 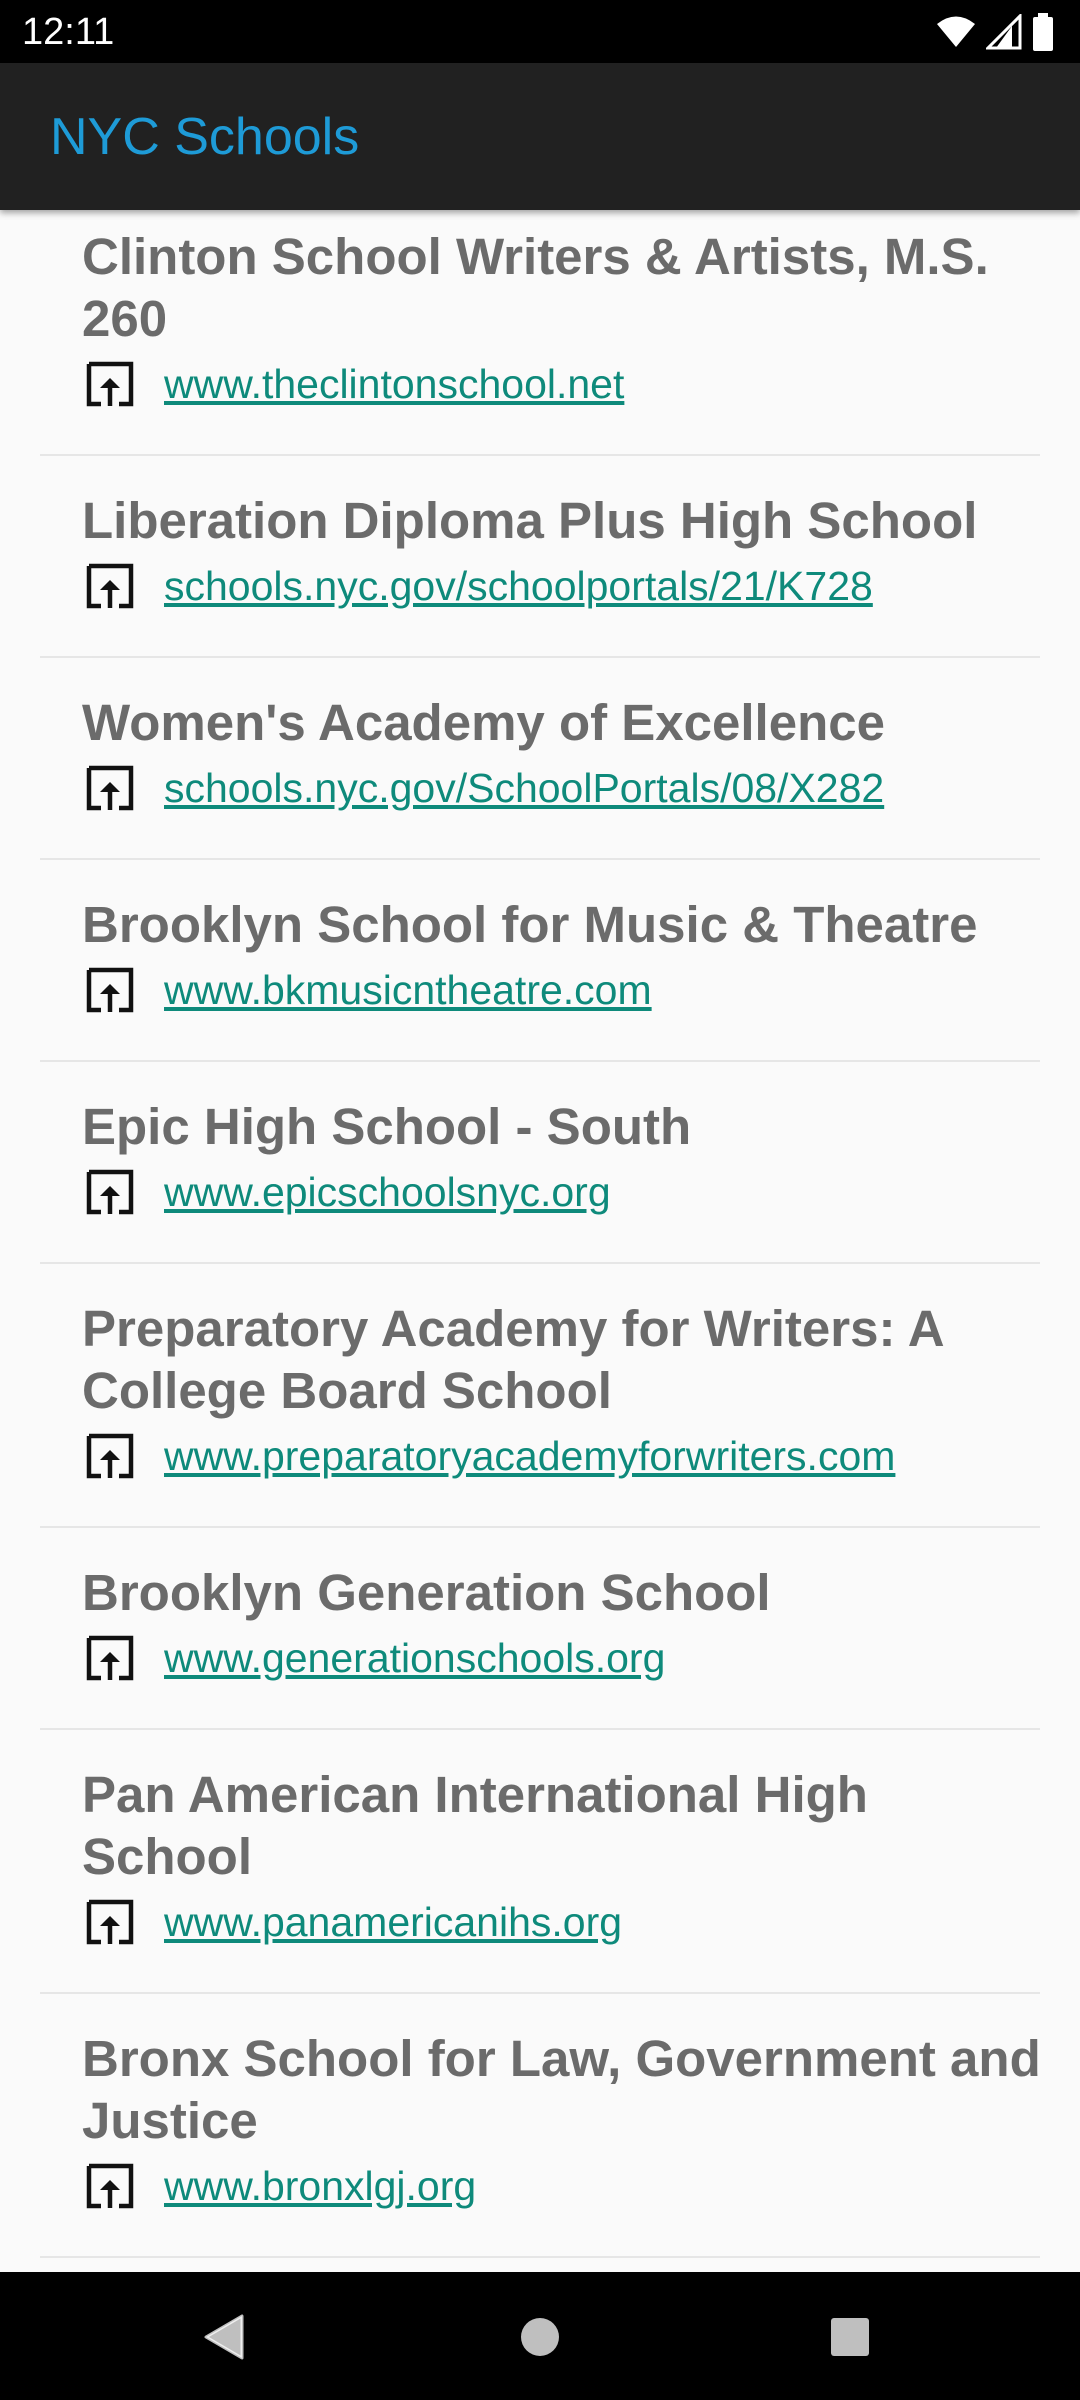 What do you see at coordinates (394, 384) in the screenshot?
I see `school-website-link: www.theclintonschool.net` at bounding box center [394, 384].